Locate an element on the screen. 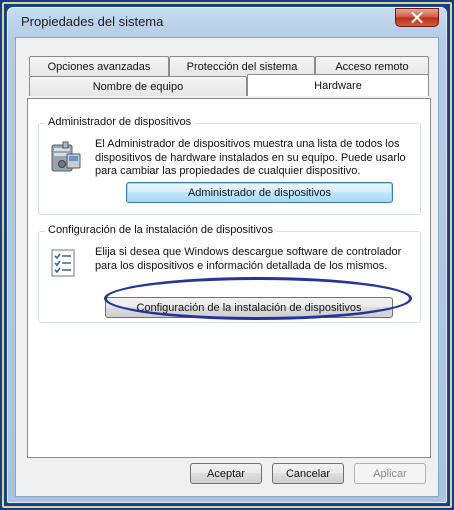 This screenshot has height=510, width=454. tab-label: Nombre de equipo is located at coordinates (138, 86).